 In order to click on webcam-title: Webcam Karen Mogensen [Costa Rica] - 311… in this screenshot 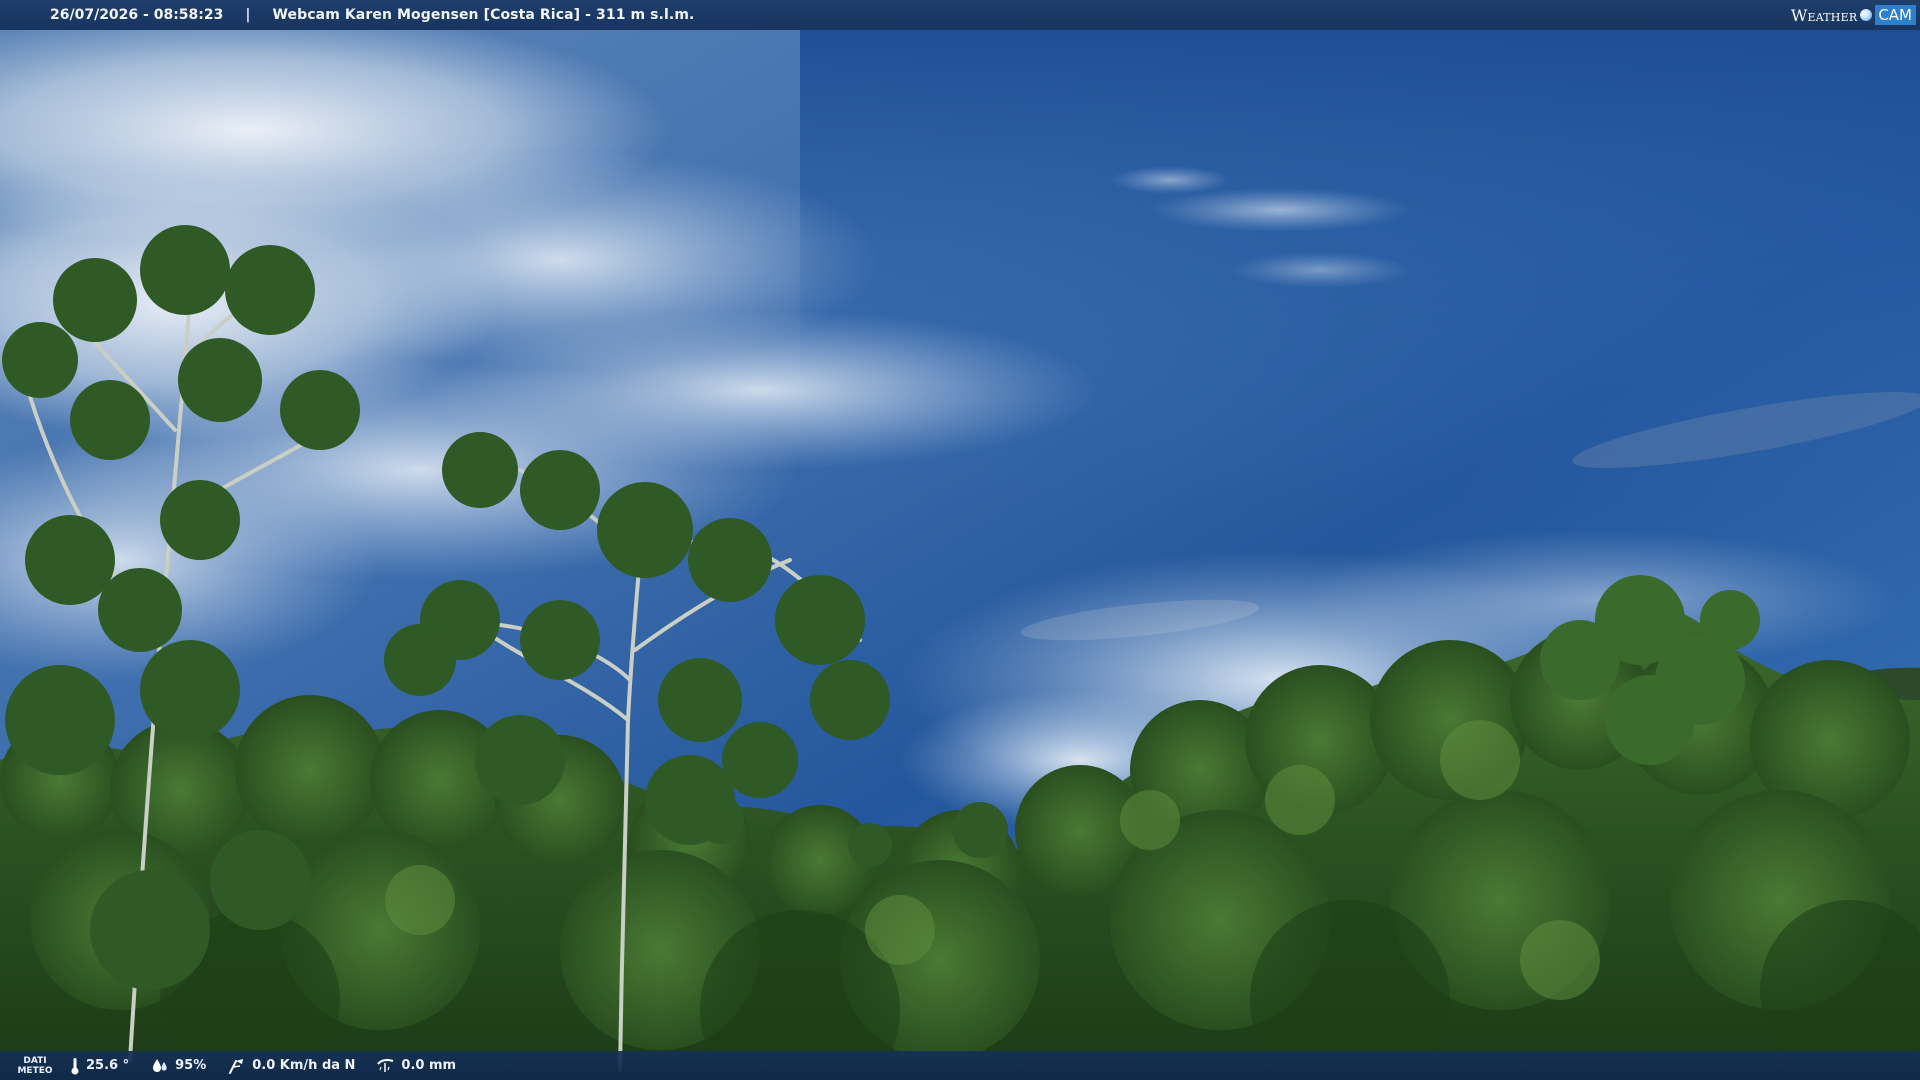, I will do `click(483, 15)`.